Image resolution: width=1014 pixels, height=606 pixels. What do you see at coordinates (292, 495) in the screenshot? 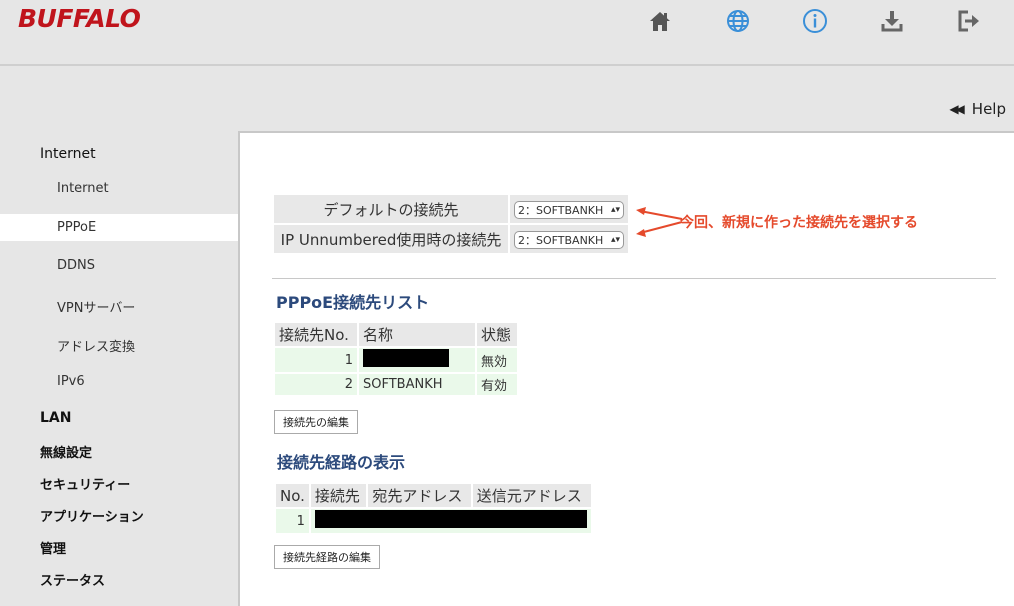
I see `column-header-no: No.` at bounding box center [292, 495].